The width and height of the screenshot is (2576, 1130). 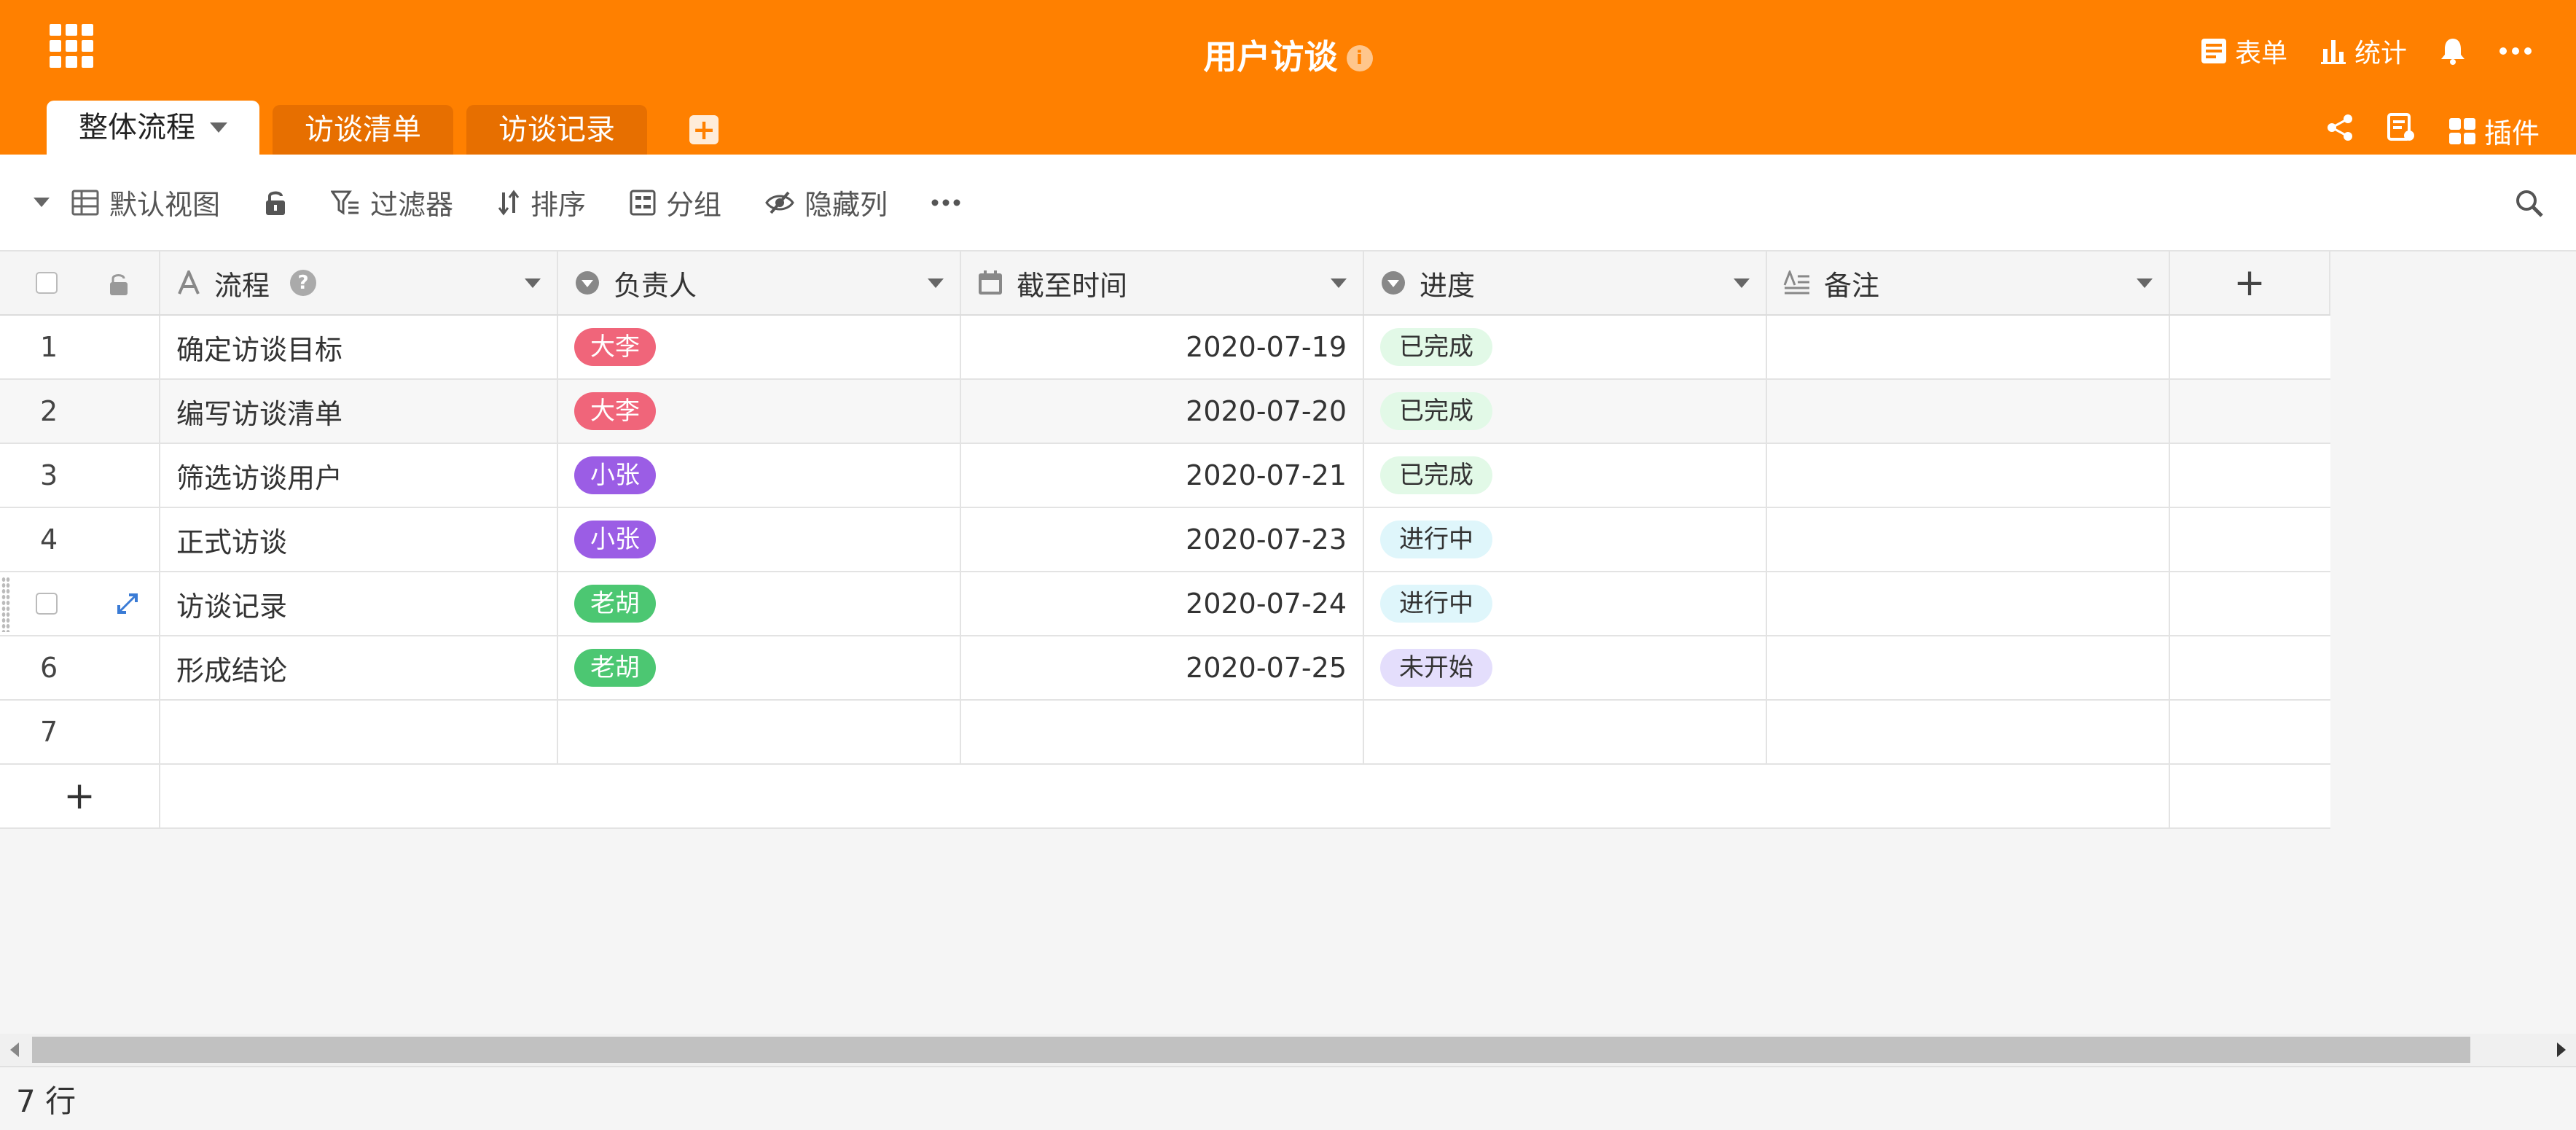 I want to click on table-row: 6 形成结论 老胡 2020-07-25 未开始, so click(x=1165, y=668).